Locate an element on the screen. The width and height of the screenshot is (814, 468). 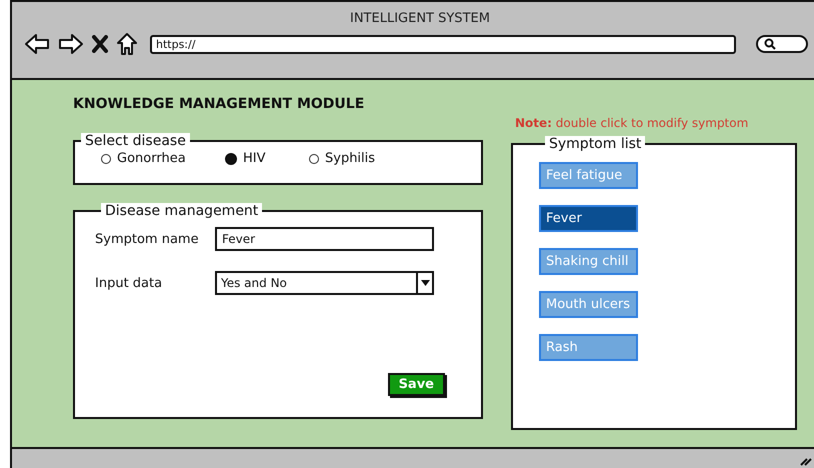
address-field: https:// is located at coordinates (443, 44).